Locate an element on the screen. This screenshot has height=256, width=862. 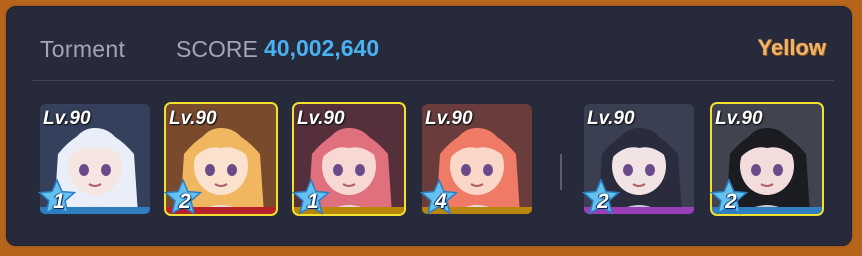
student-slot-6: Lv.90 2 is located at coordinates (767, 159).